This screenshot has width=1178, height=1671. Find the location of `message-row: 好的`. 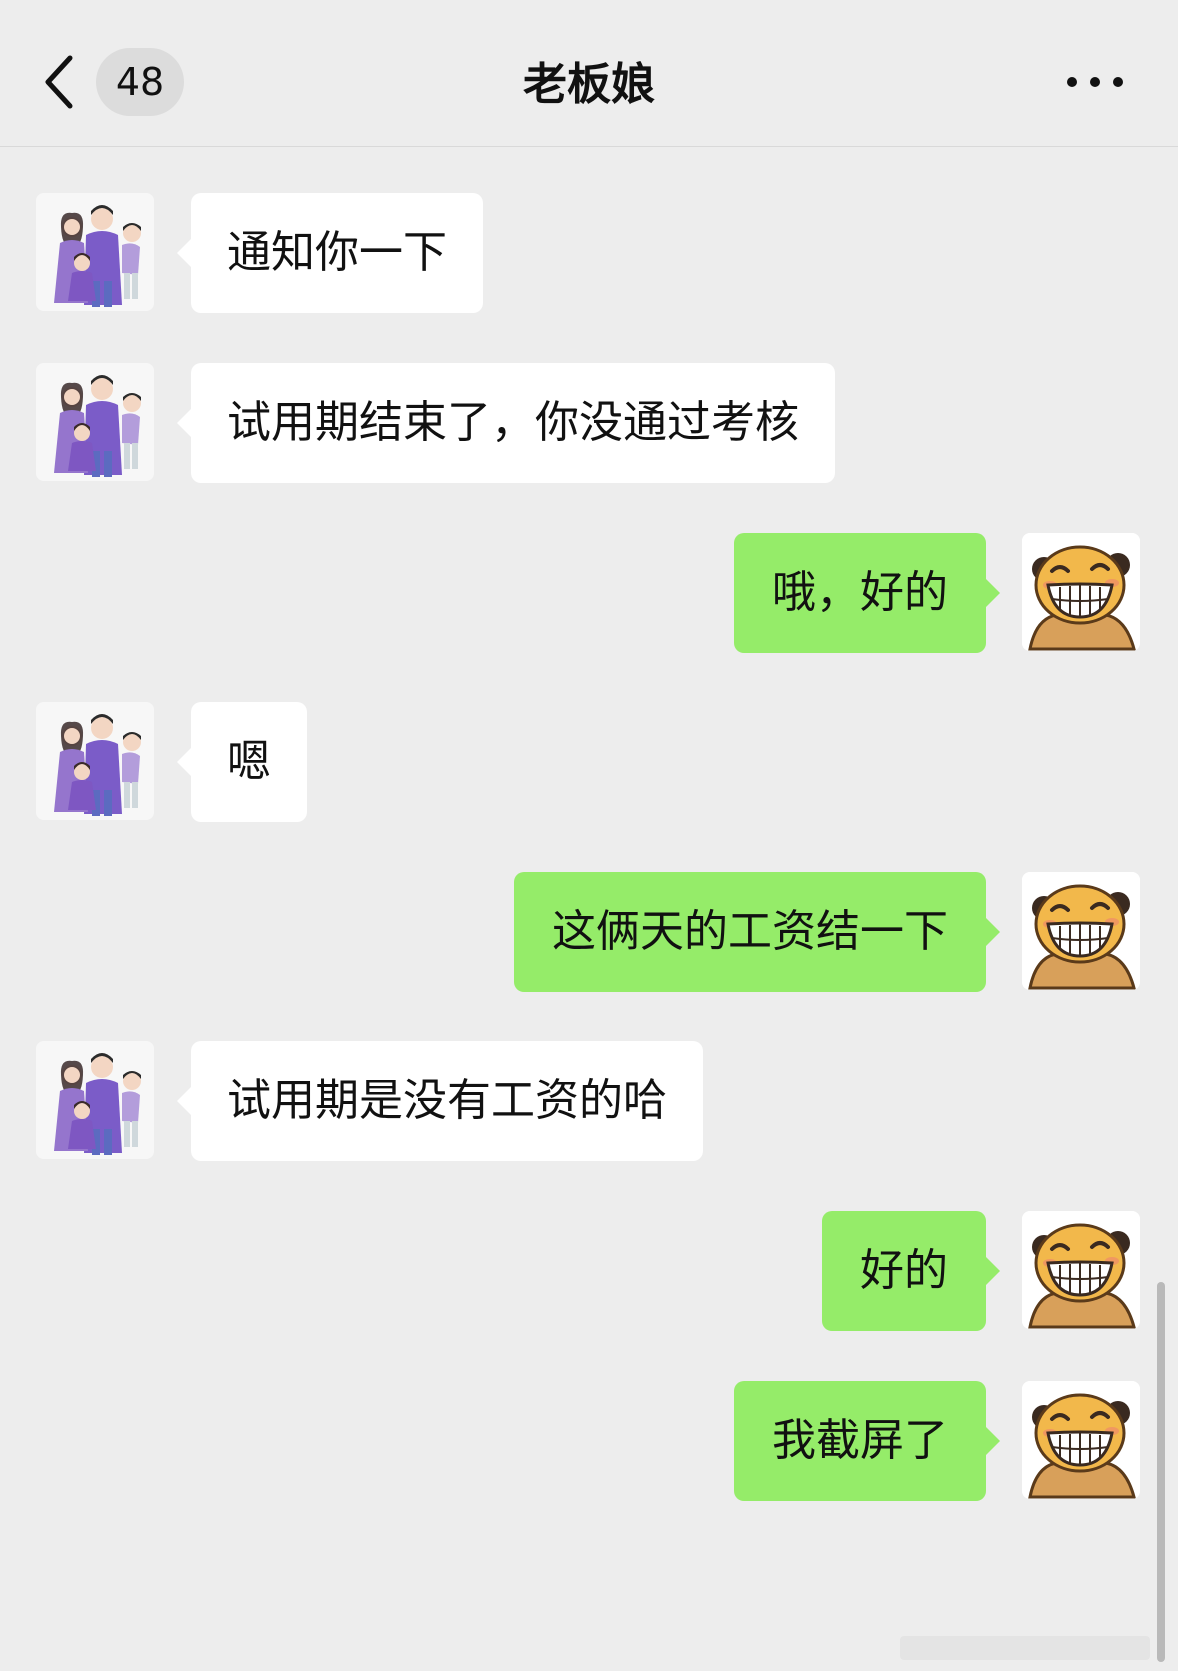

message-row: 好的 is located at coordinates (589, 1271).